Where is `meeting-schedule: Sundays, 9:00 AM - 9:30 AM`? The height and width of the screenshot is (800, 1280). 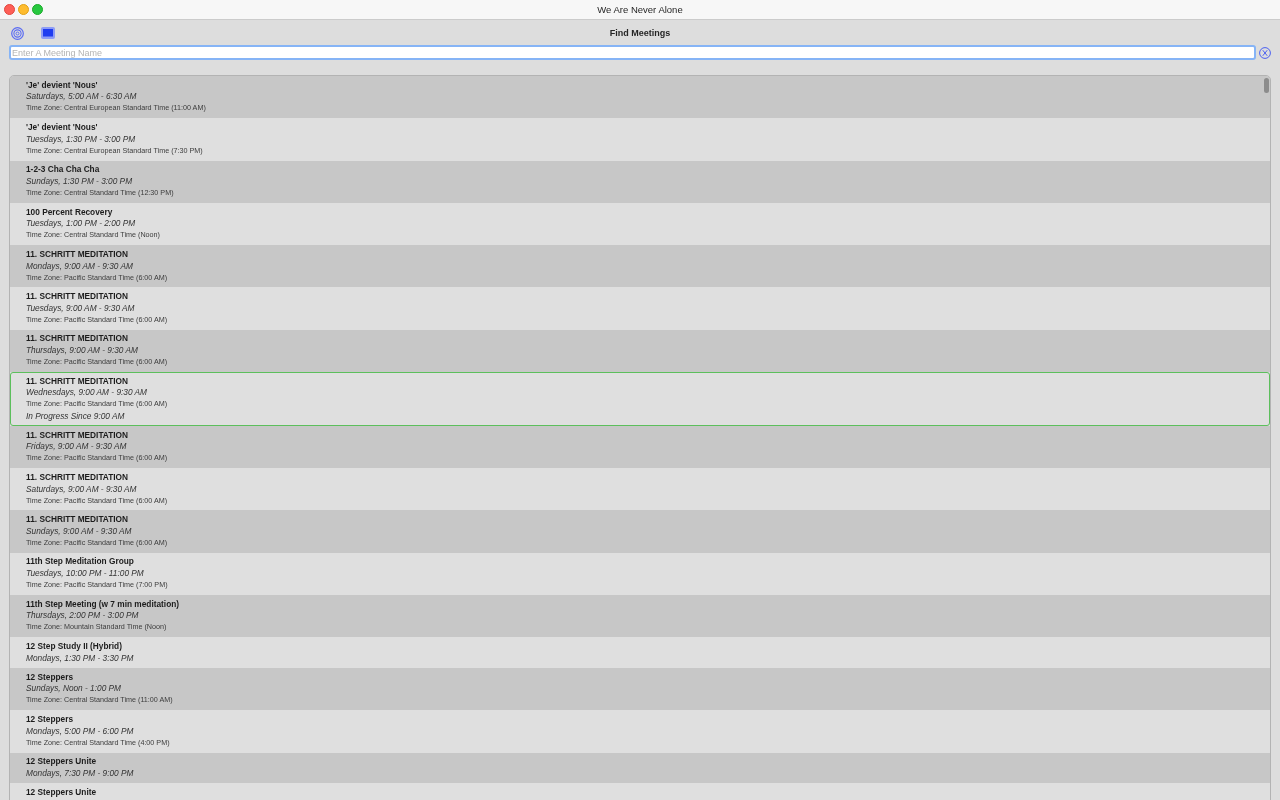
meeting-schedule: Sundays, 9:00 AM - 9:30 AM is located at coordinates (79, 530).